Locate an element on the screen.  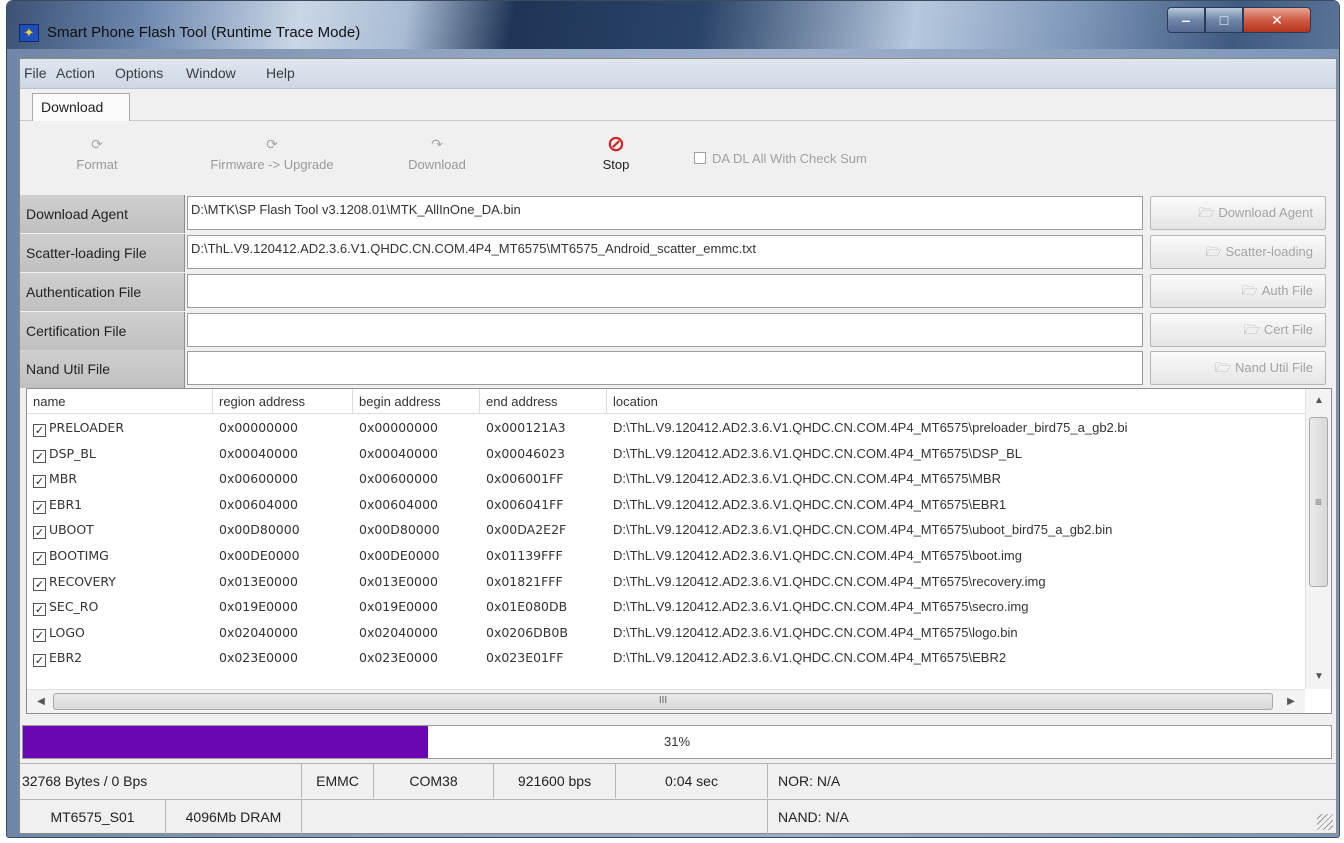
end-cell: 0x01E080DB is located at coordinates (527, 607).